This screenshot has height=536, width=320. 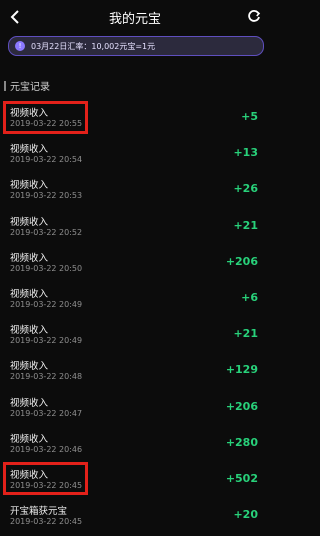 What do you see at coordinates (249, 116) in the screenshot?
I see `record-amount: +5` at bounding box center [249, 116].